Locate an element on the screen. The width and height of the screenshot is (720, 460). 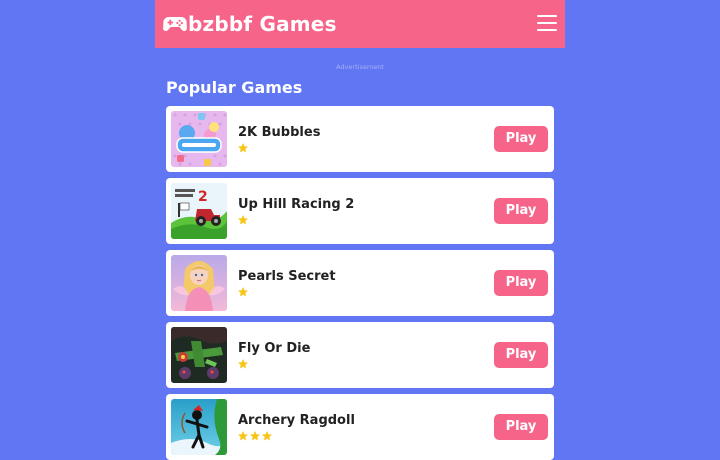
bubbles-thumbnail is located at coordinates (199, 139).